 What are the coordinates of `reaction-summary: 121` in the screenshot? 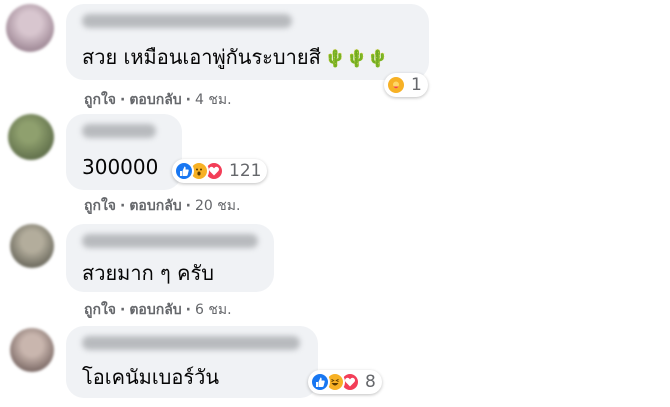 It's located at (220, 171).